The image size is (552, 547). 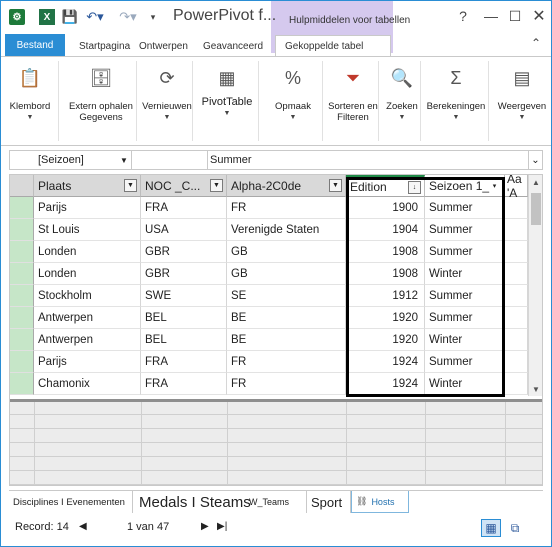 What do you see at coordinates (535, 160) in the screenshot?
I see `expand-formula-icon: ⌄` at bounding box center [535, 160].